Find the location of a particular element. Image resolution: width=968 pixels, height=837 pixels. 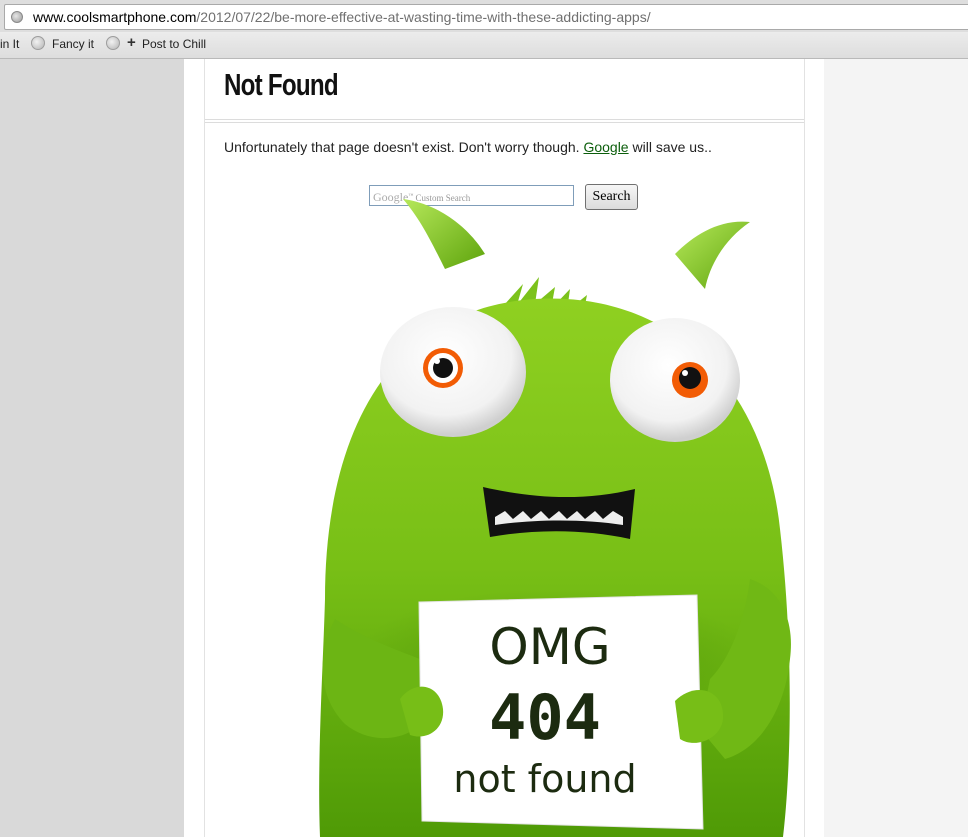

right-eye-shine is located at coordinates (685, 373).